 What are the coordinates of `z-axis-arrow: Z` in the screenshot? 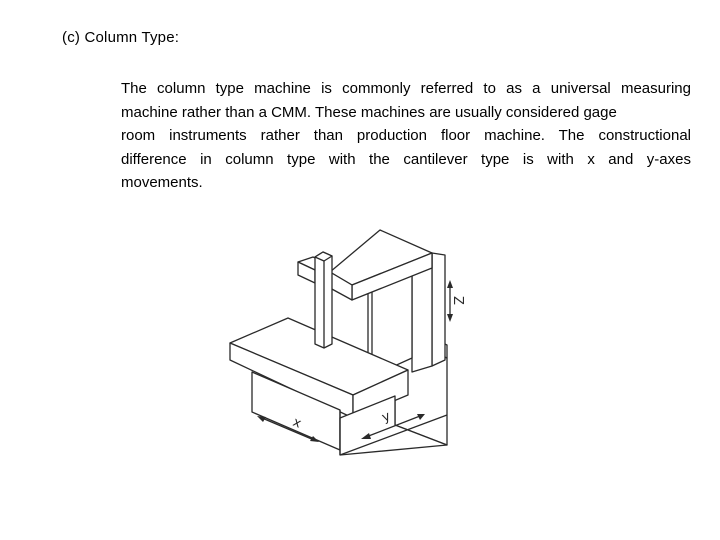 It's located at (456, 301).